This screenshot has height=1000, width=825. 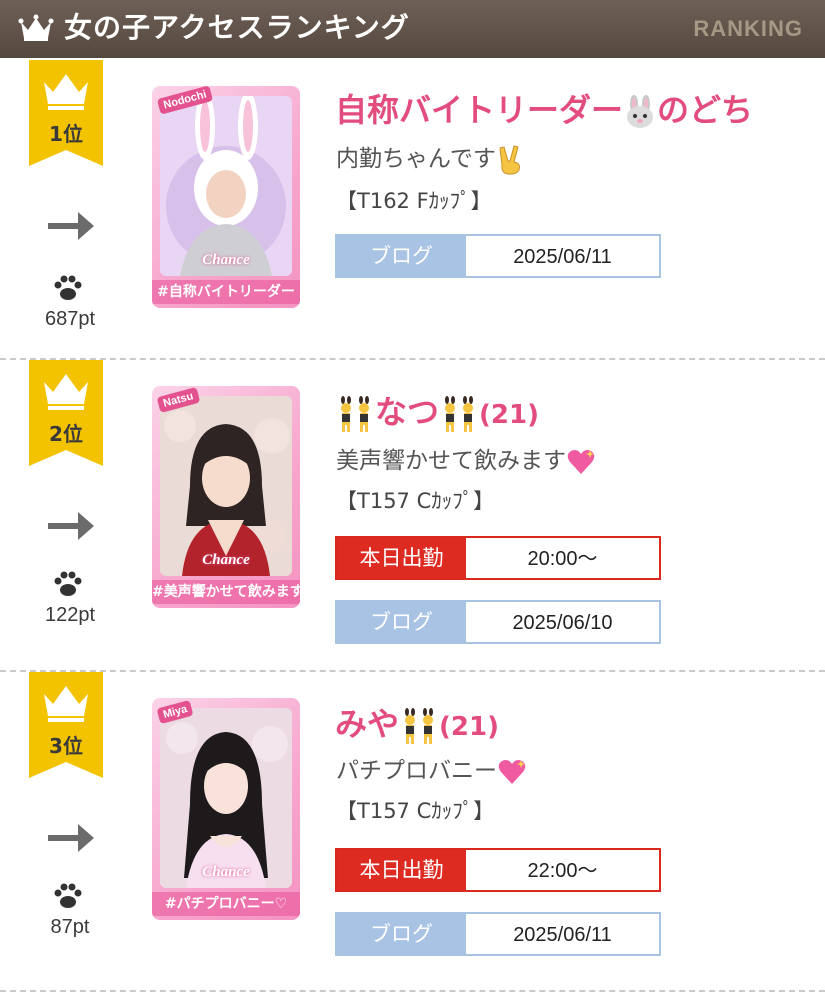 What do you see at coordinates (237, 27) in the screenshot?
I see `header-title: 女の子アクセスランキング` at bounding box center [237, 27].